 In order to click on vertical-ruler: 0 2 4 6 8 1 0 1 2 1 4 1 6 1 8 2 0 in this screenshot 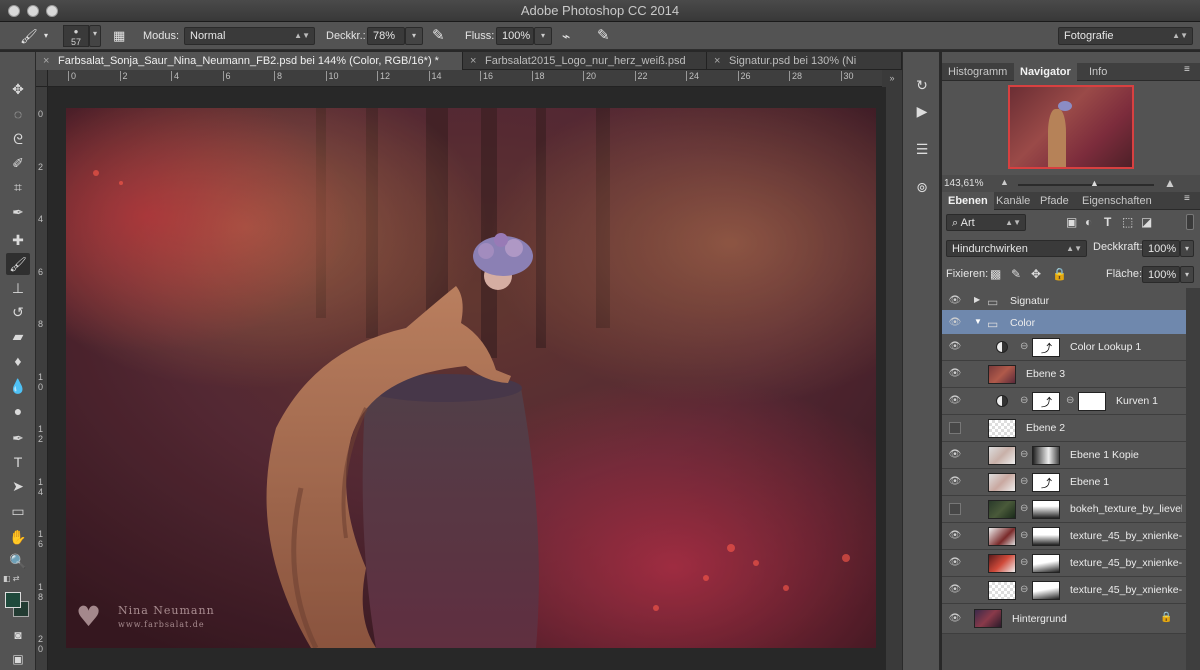, I will do `click(42, 378)`.